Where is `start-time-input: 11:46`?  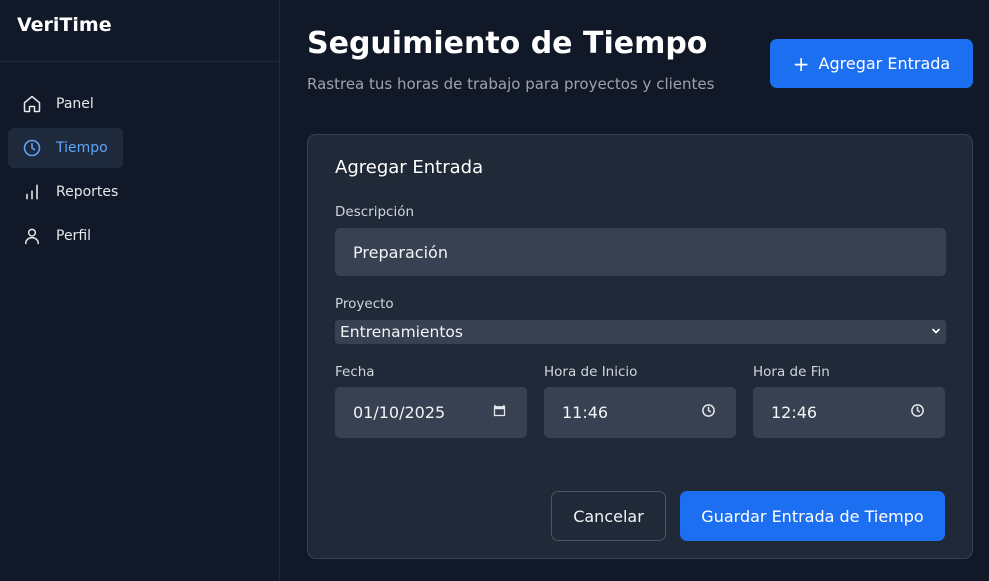 start-time-input: 11:46 is located at coordinates (640, 412).